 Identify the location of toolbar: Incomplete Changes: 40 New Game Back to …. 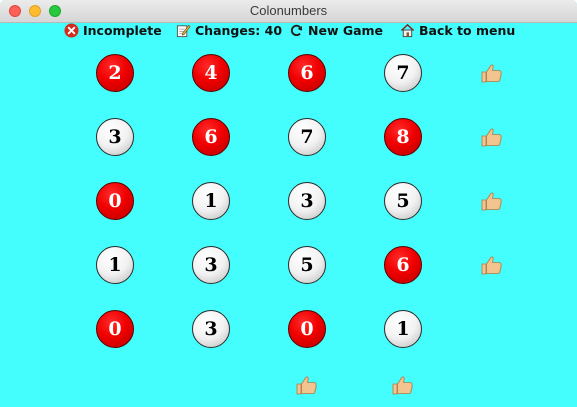
(288, 31).